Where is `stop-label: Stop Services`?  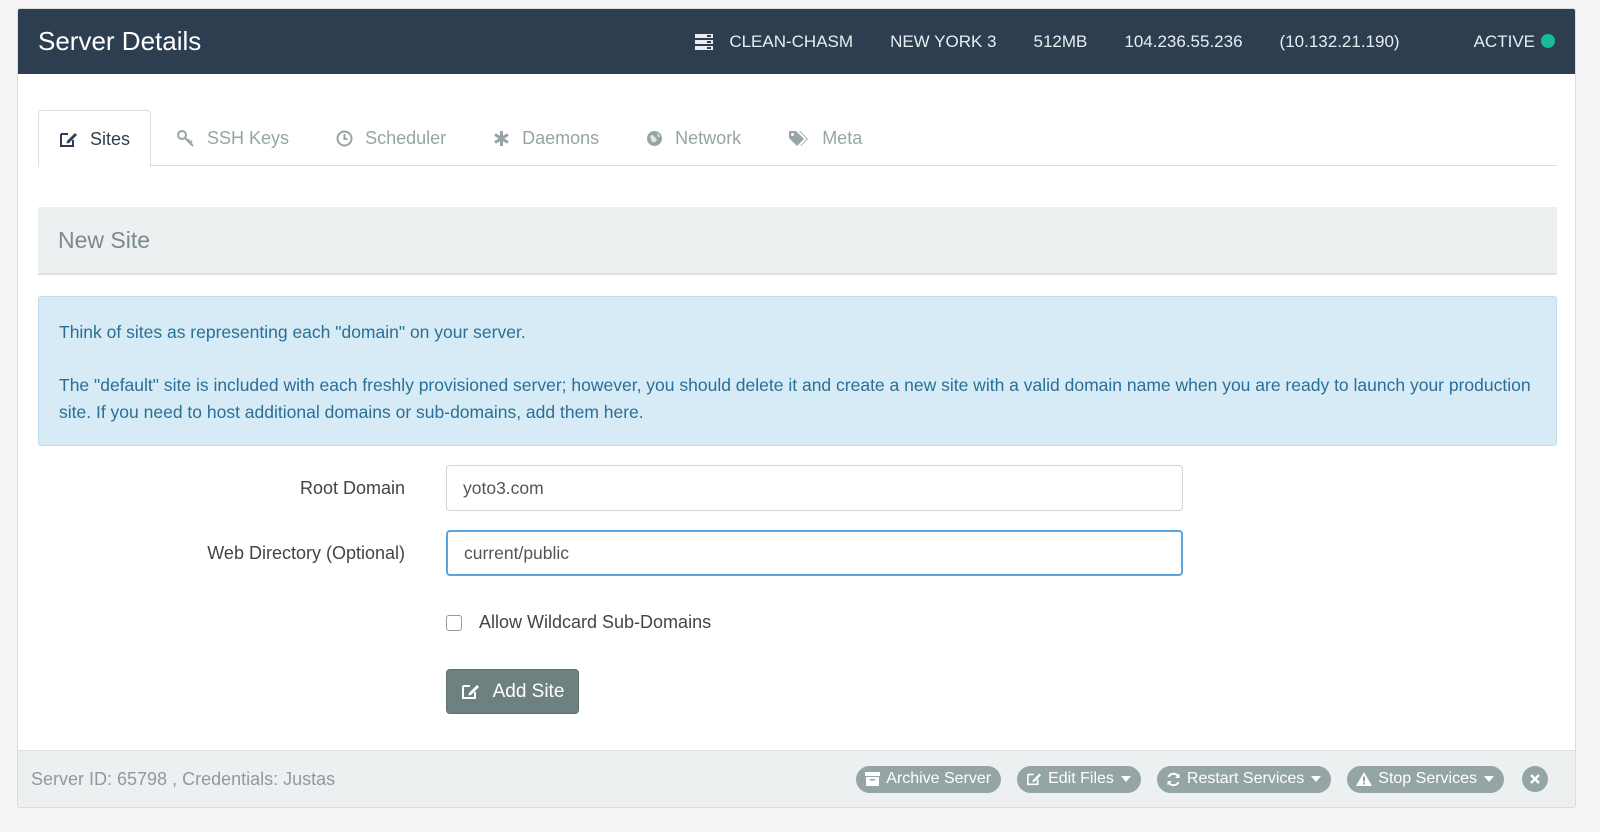
stop-label: Stop Services is located at coordinates (1427, 778).